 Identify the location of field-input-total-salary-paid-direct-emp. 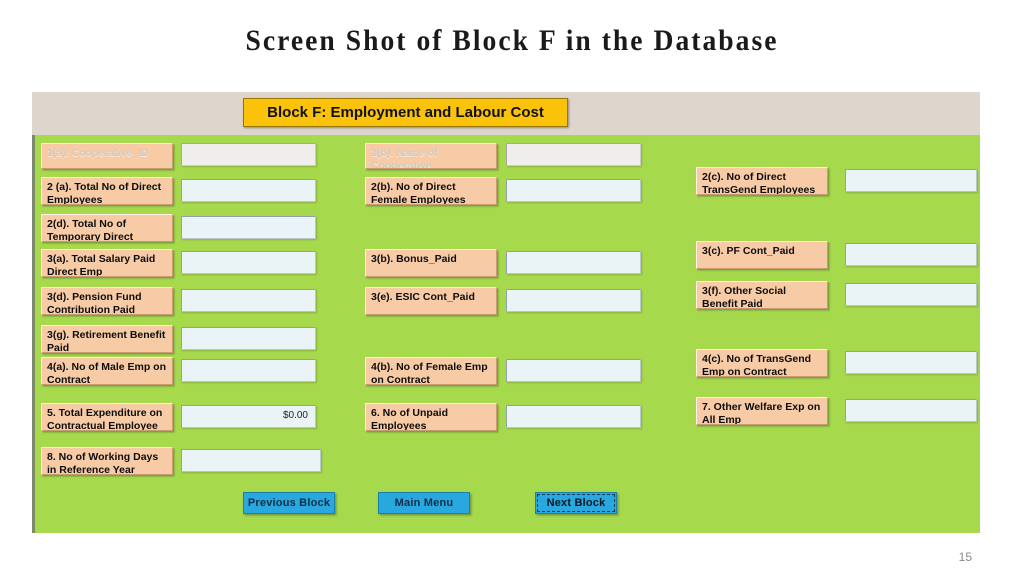
(248, 262).